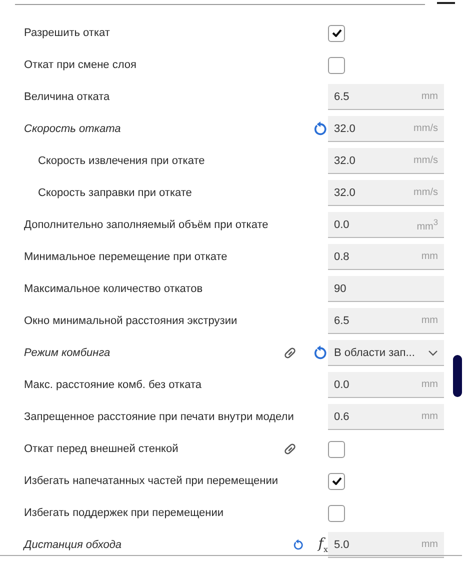 The height and width of the screenshot is (565, 470). What do you see at coordinates (126, 257) in the screenshot?
I see `setting-label: Минимальное перемещение при откате` at bounding box center [126, 257].